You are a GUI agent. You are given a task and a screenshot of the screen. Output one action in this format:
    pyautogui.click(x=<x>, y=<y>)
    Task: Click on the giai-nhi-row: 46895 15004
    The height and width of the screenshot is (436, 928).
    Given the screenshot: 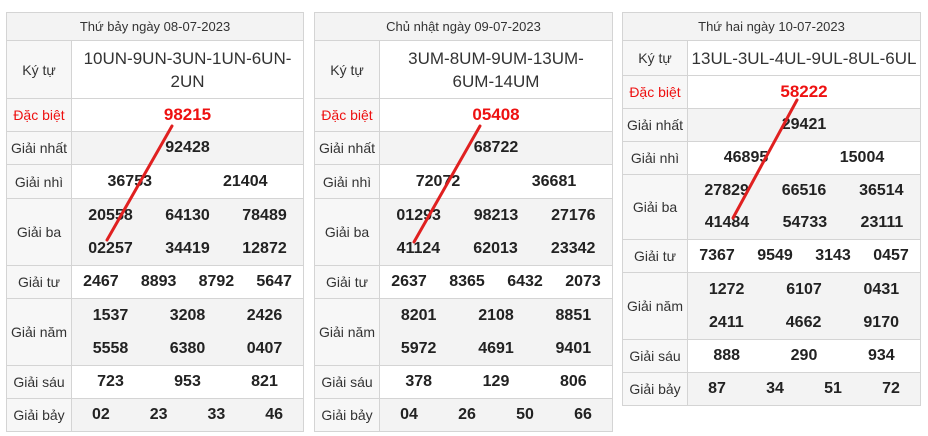 What is the action you would take?
    pyautogui.click(x=804, y=158)
    